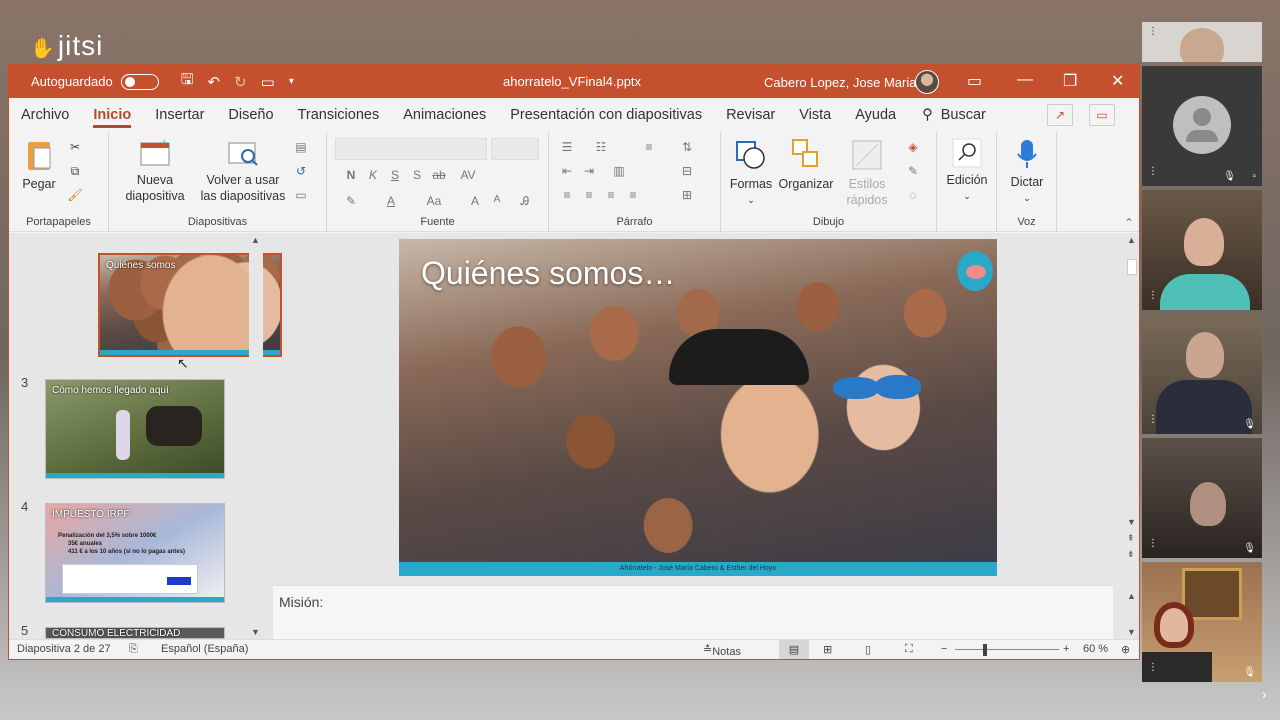 The height and width of the screenshot is (720, 1280). What do you see at coordinates (301, 602) in the screenshot?
I see `notes-text: Misión:` at bounding box center [301, 602].